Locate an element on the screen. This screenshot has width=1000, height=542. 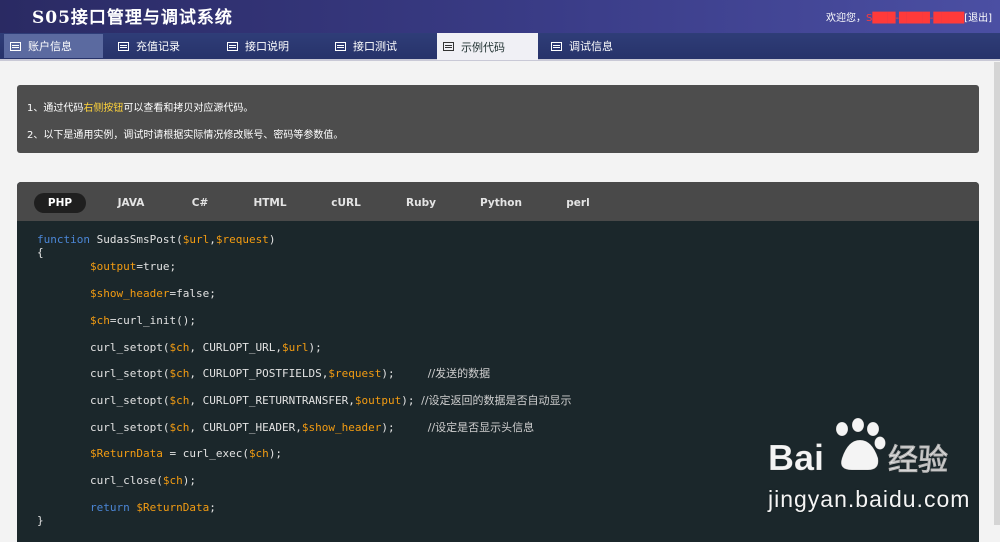
lang-tab-java: JAVA is located at coordinates (131, 203).